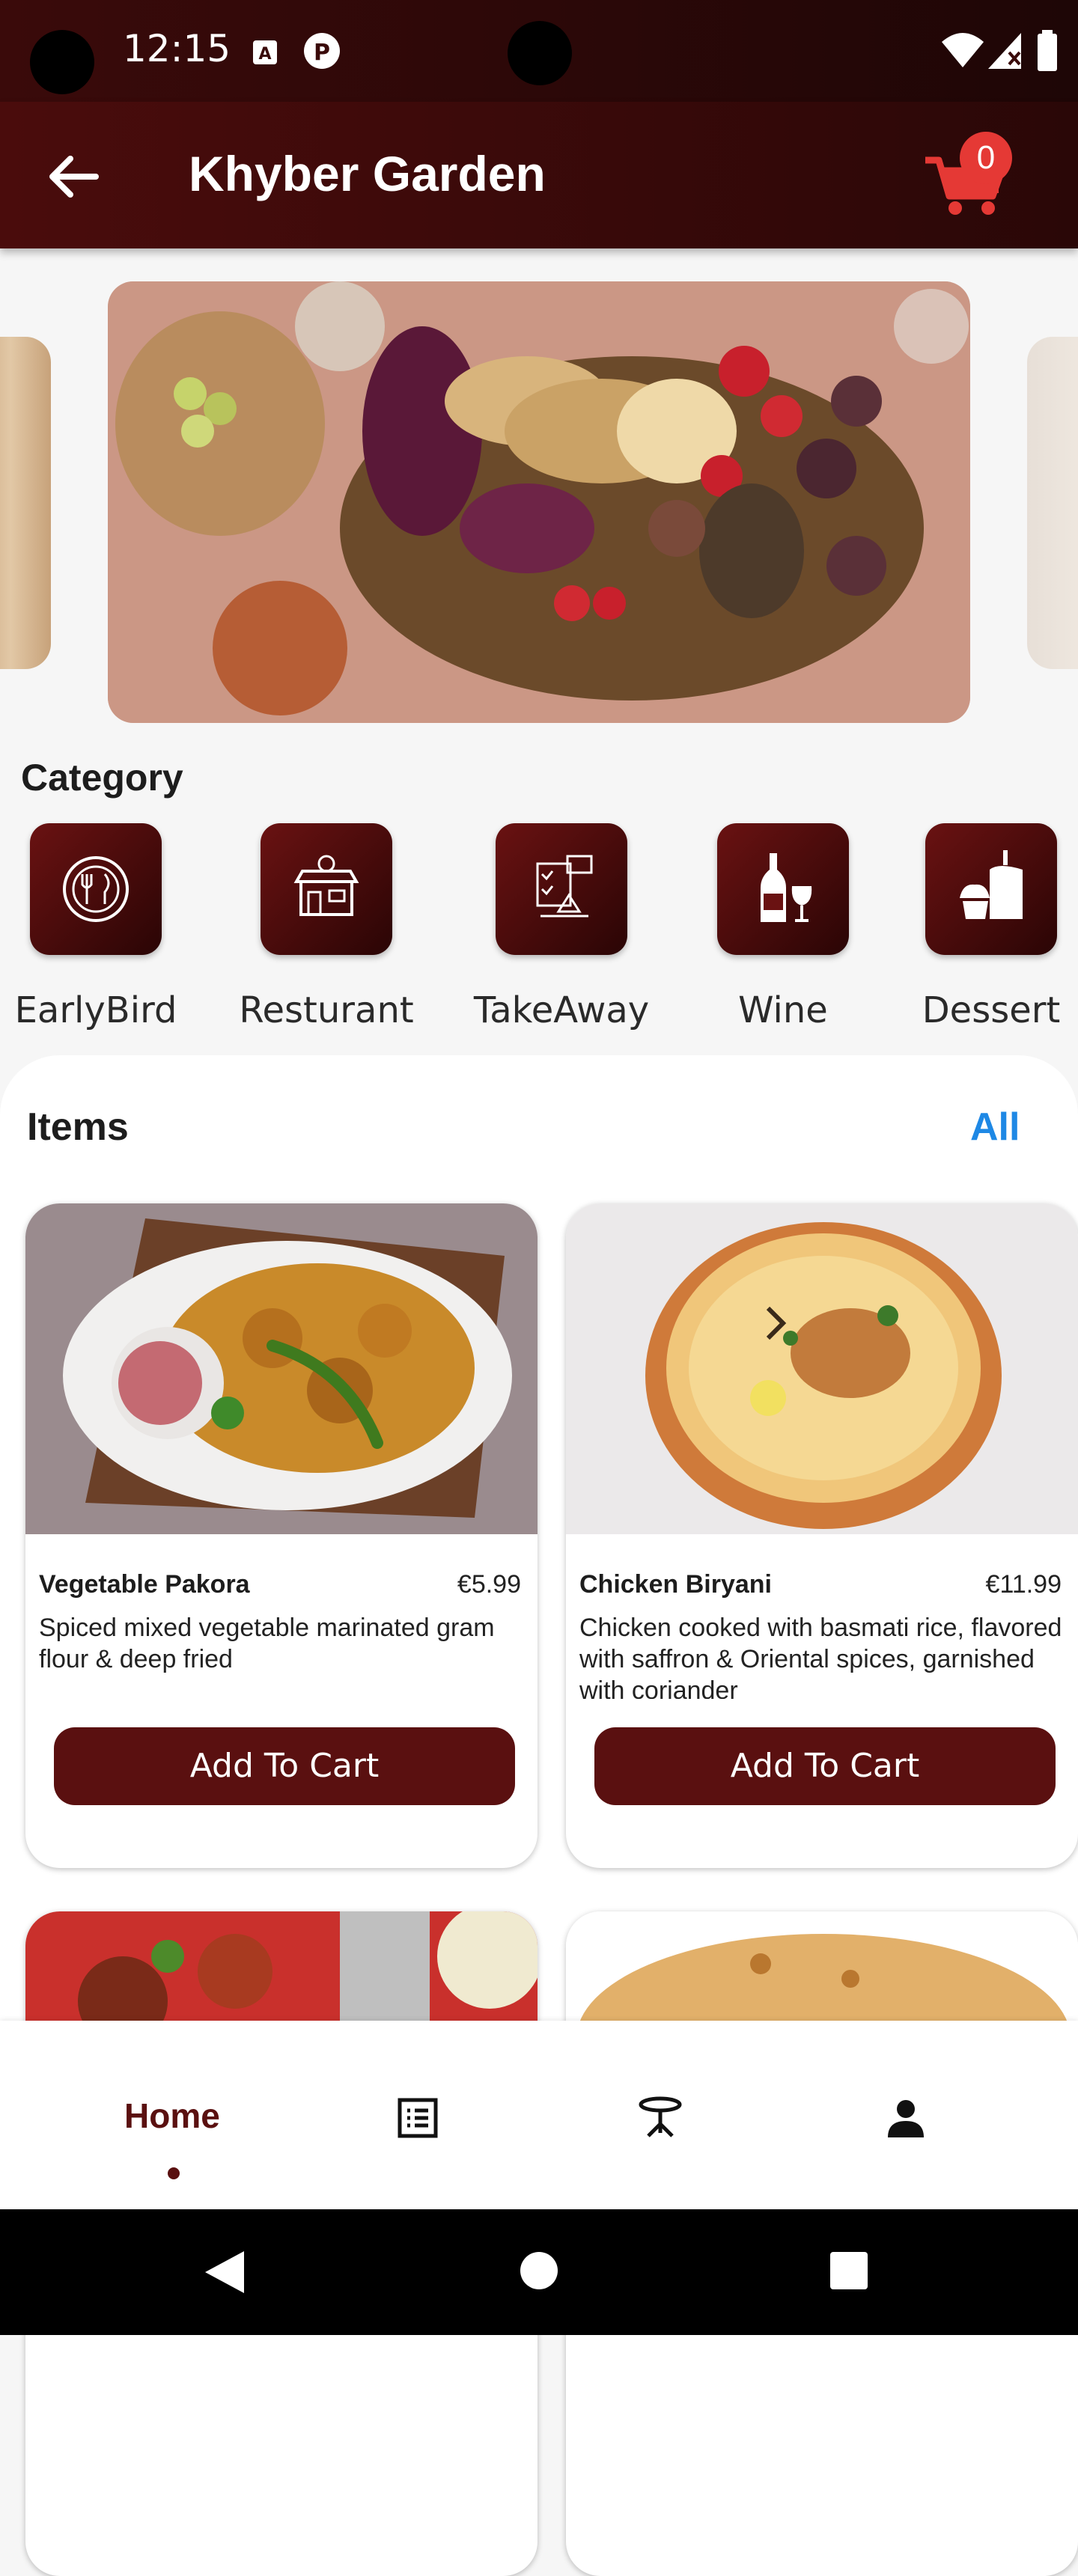  What do you see at coordinates (1052, 503) in the screenshot?
I see `carousel-slide-next` at bounding box center [1052, 503].